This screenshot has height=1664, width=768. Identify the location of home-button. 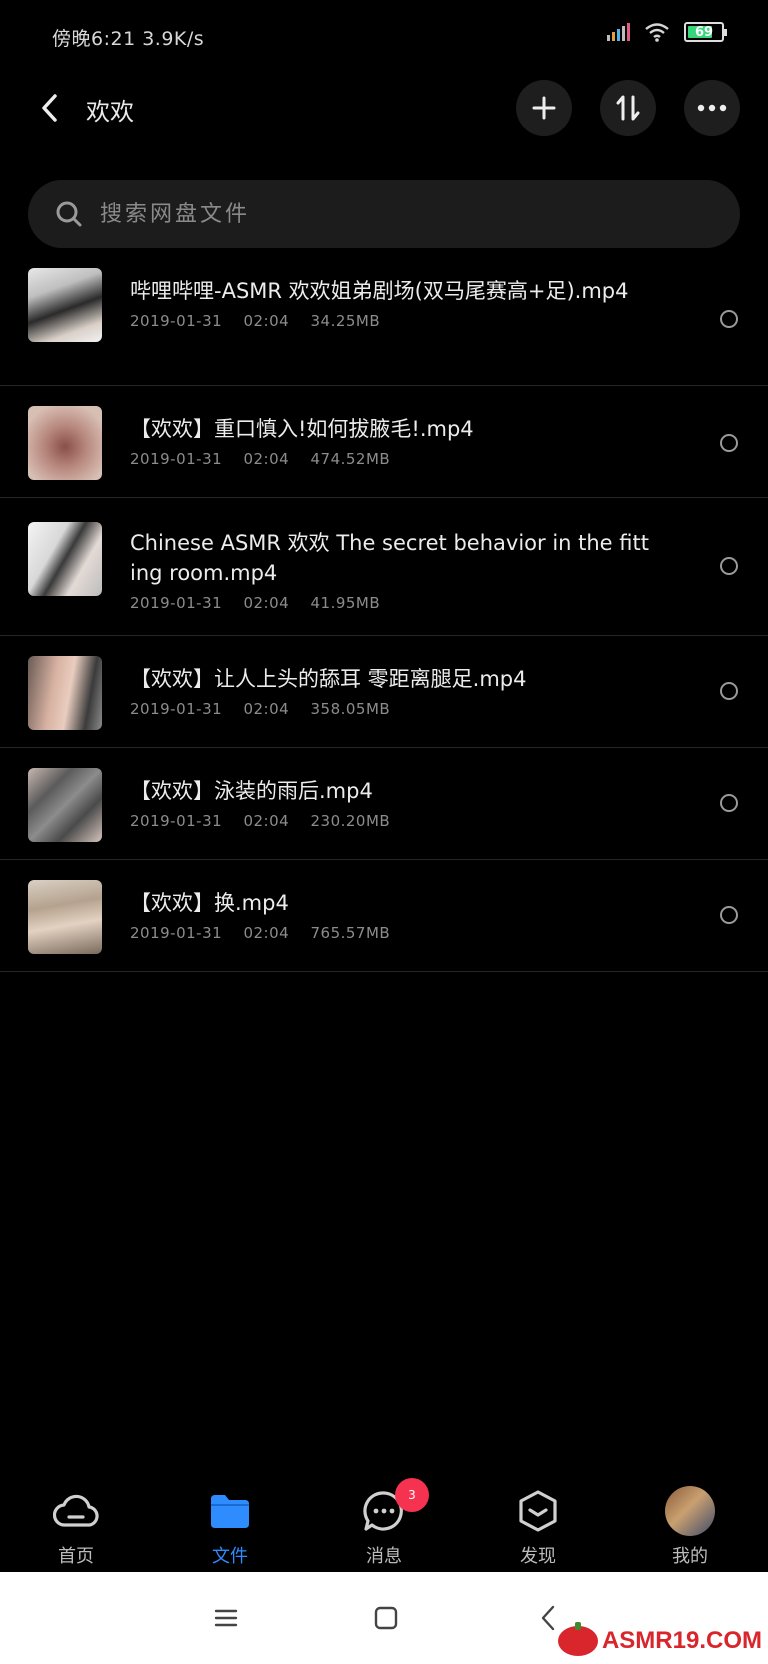
(386, 1618).